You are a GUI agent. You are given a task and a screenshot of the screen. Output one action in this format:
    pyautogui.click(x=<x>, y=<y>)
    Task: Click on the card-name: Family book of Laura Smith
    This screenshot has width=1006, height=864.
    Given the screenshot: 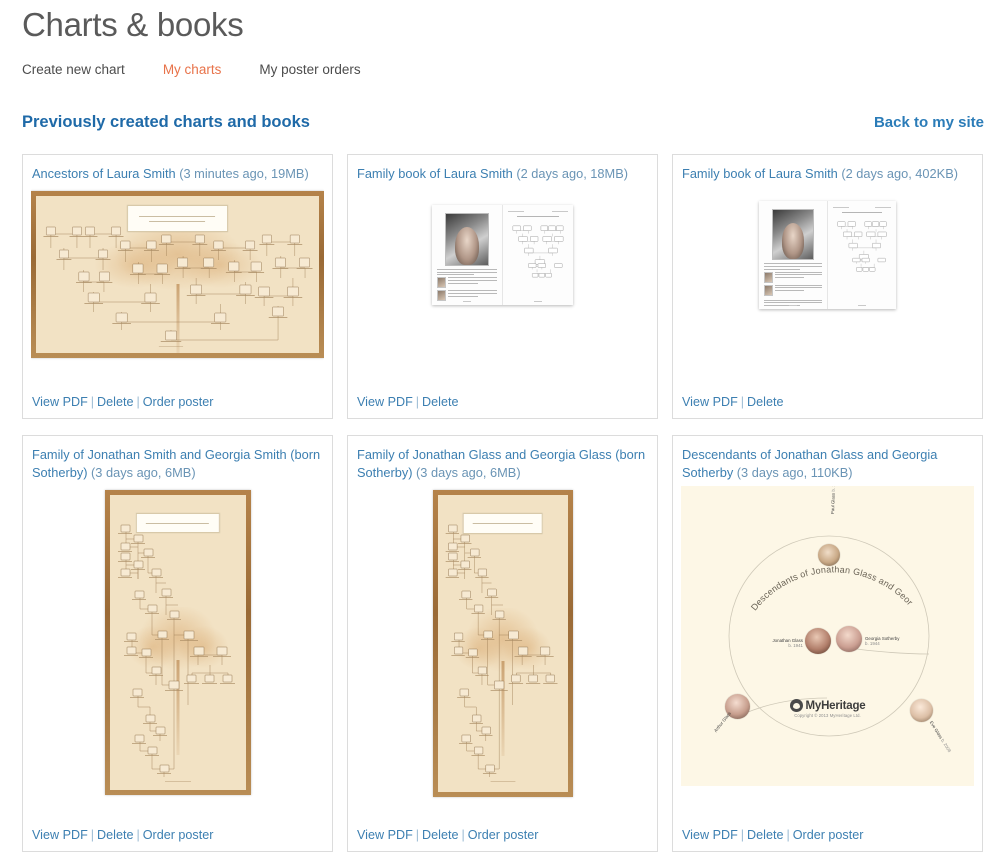 What is the action you would take?
    pyautogui.click(x=435, y=173)
    